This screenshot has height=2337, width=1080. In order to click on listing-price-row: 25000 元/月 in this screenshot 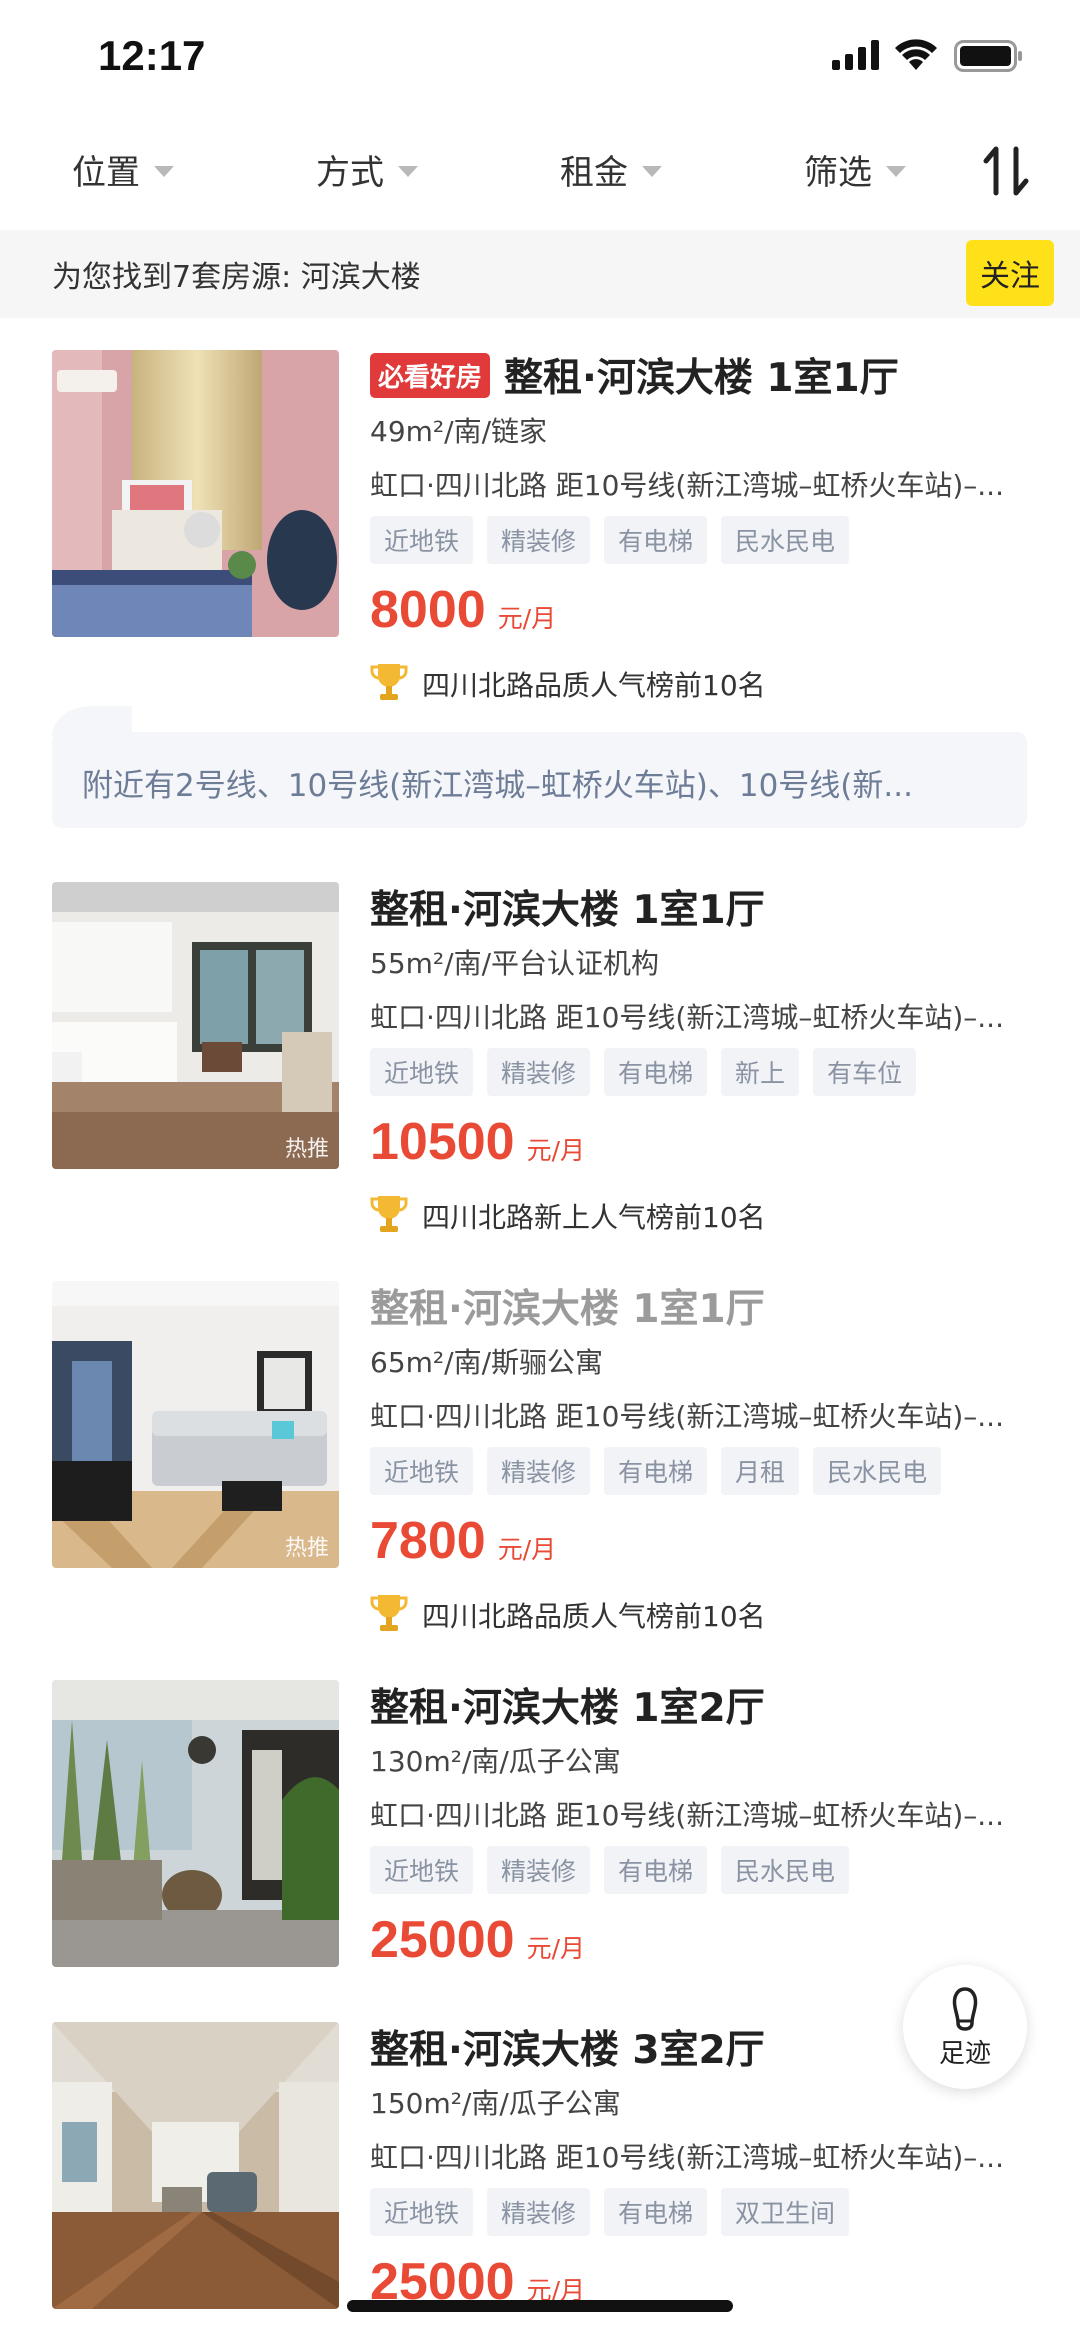, I will do `click(477, 1940)`.